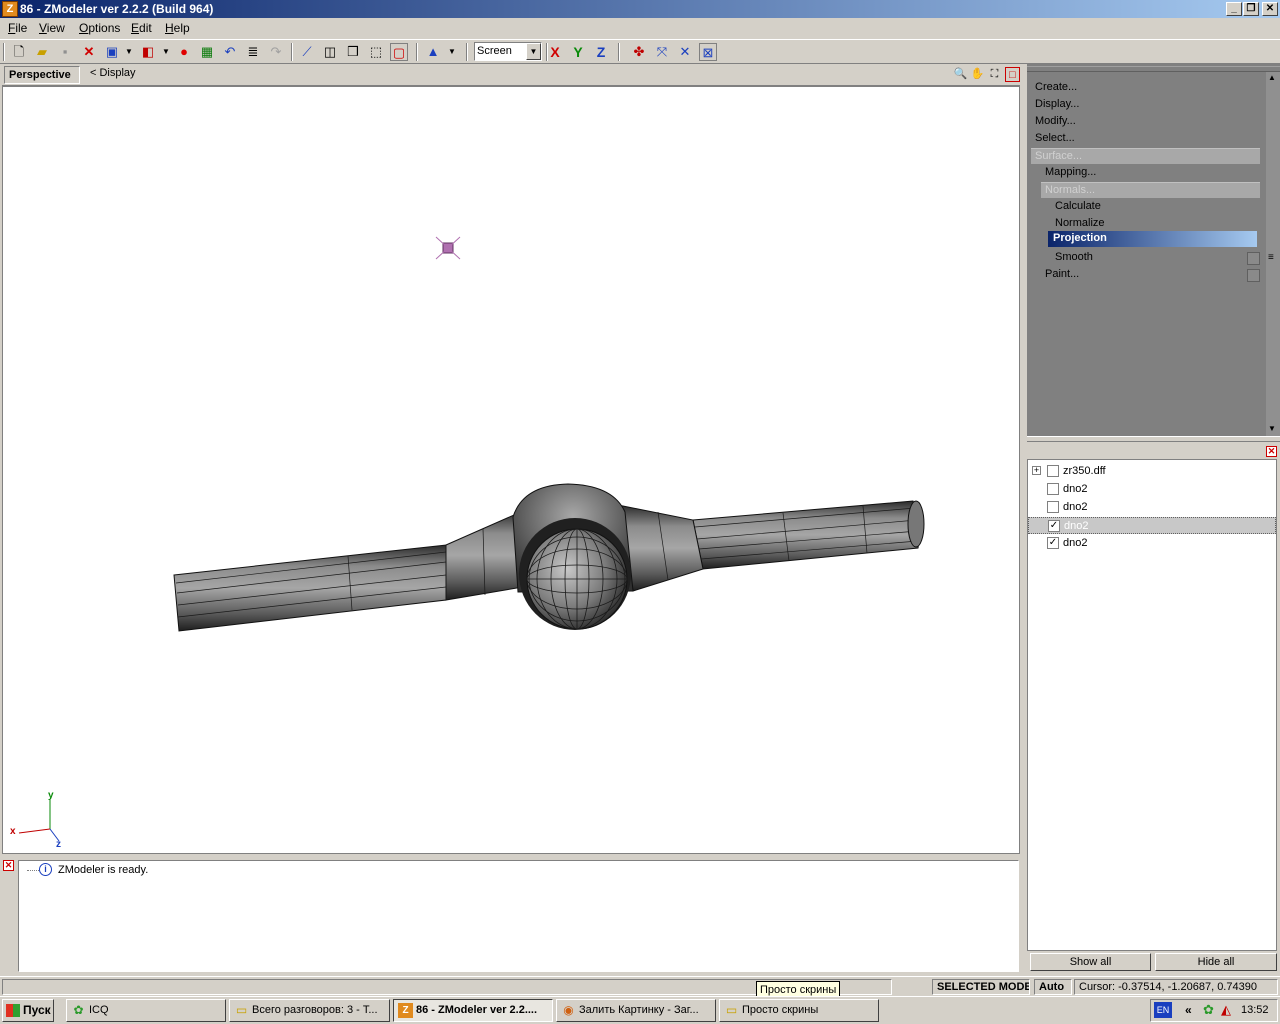  Describe the element at coordinates (433, 52) in the screenshot. I see `normals-icon: ▲` at that location.